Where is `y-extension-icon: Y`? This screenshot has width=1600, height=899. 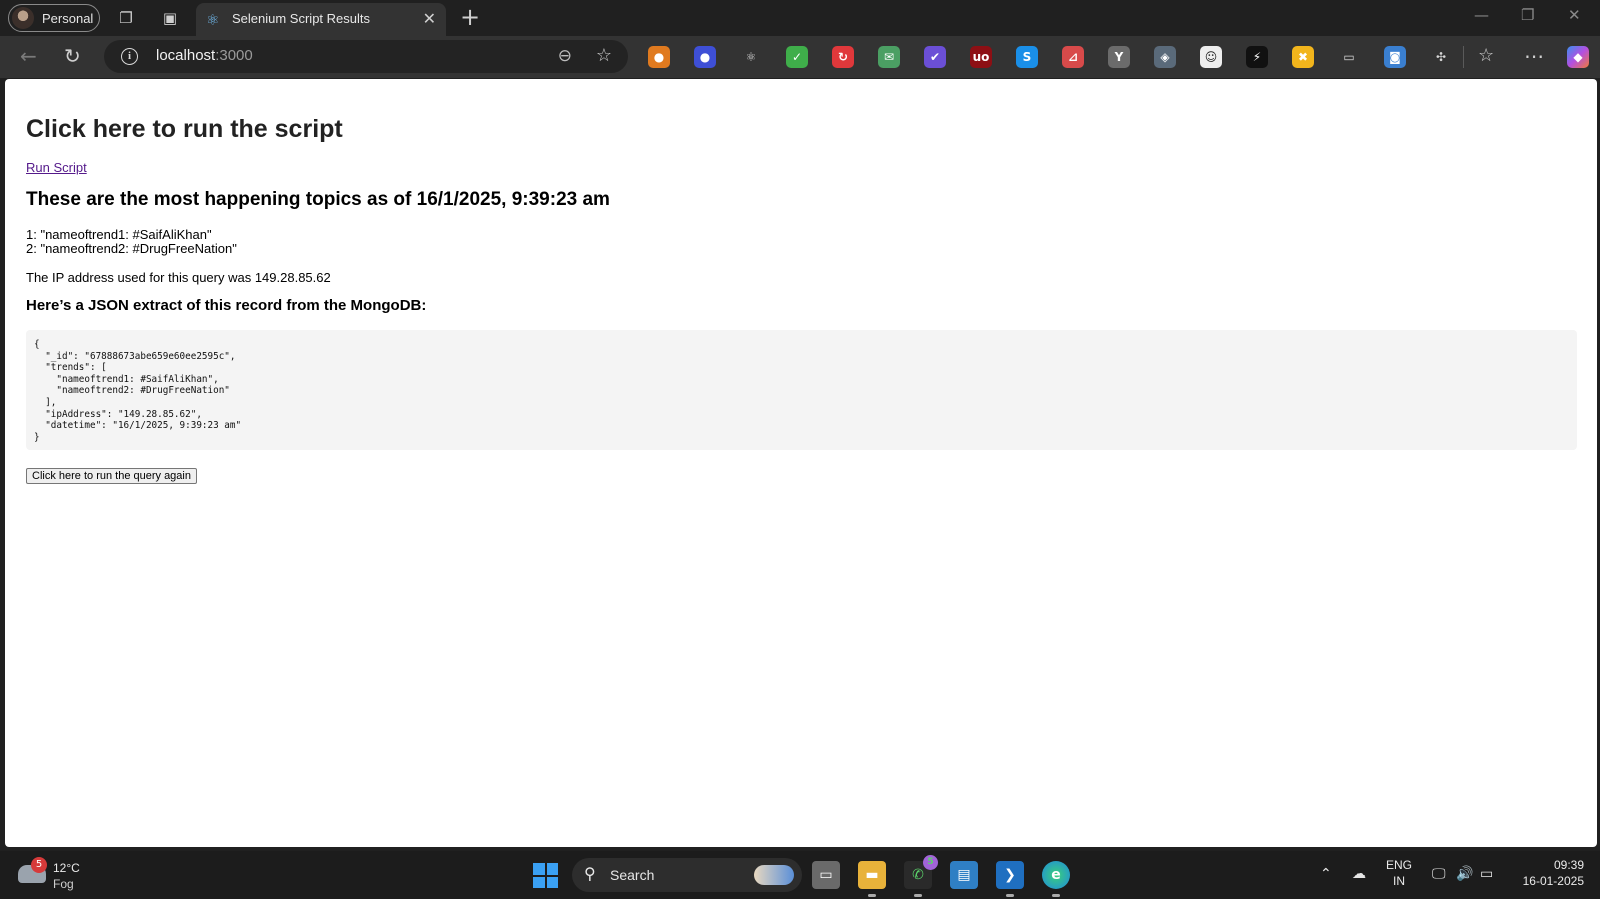
y-extension-icon: Y is located at coordinates (1119, 57).